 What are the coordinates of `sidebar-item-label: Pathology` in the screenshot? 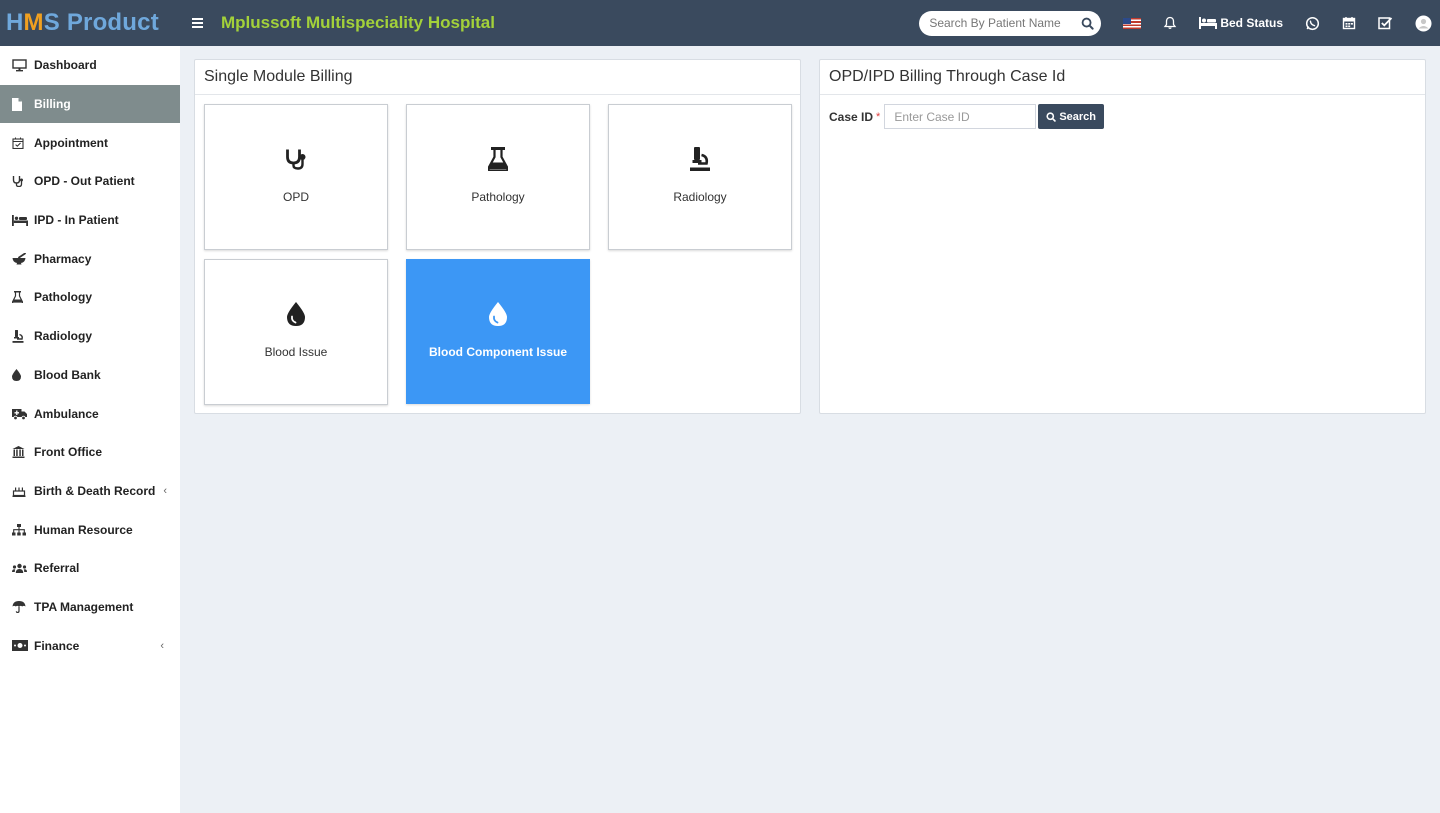 It's located at (63, 297).